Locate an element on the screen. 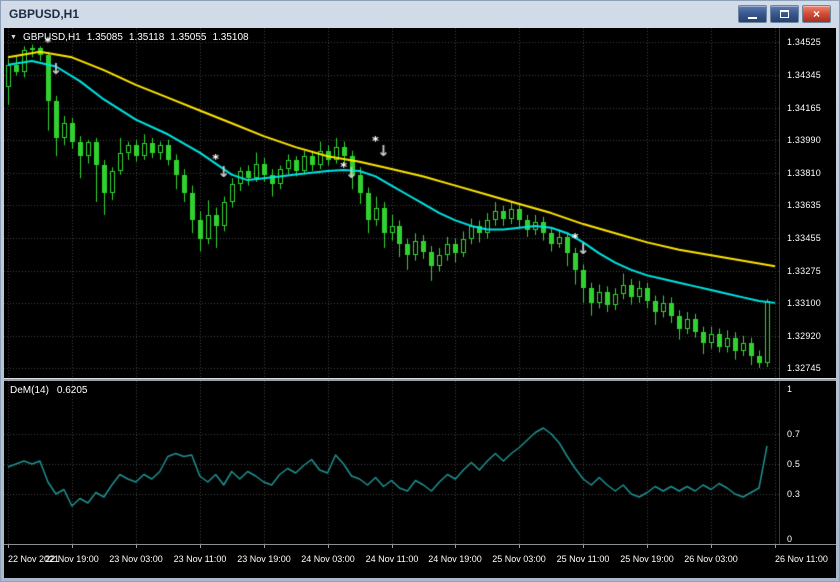  indicator-value: 0.6205 is located at coordinates (72, 390).